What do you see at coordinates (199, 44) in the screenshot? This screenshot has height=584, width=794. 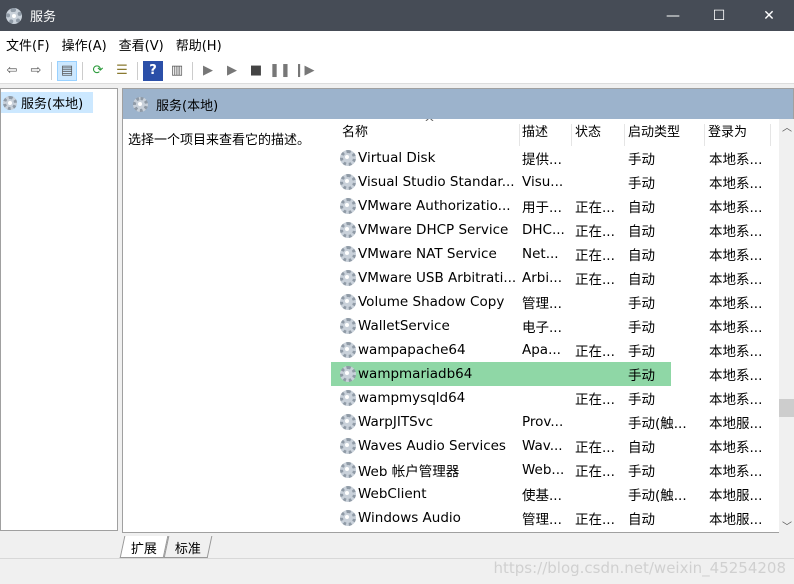 I see `menu-help: 帮助(H)` at bounding box center [199, 44].